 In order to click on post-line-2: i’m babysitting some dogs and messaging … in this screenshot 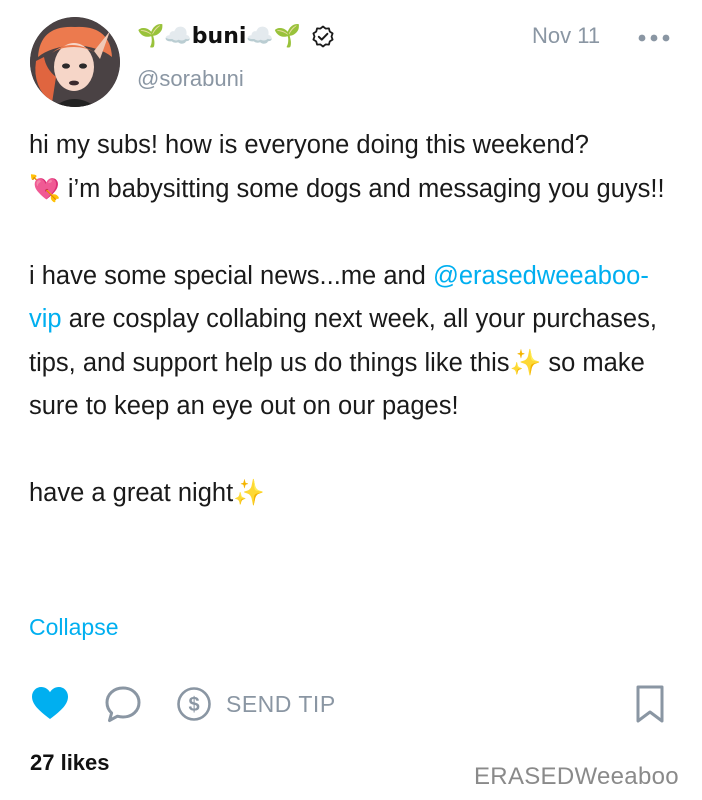, I will do `click(362, 188)`.